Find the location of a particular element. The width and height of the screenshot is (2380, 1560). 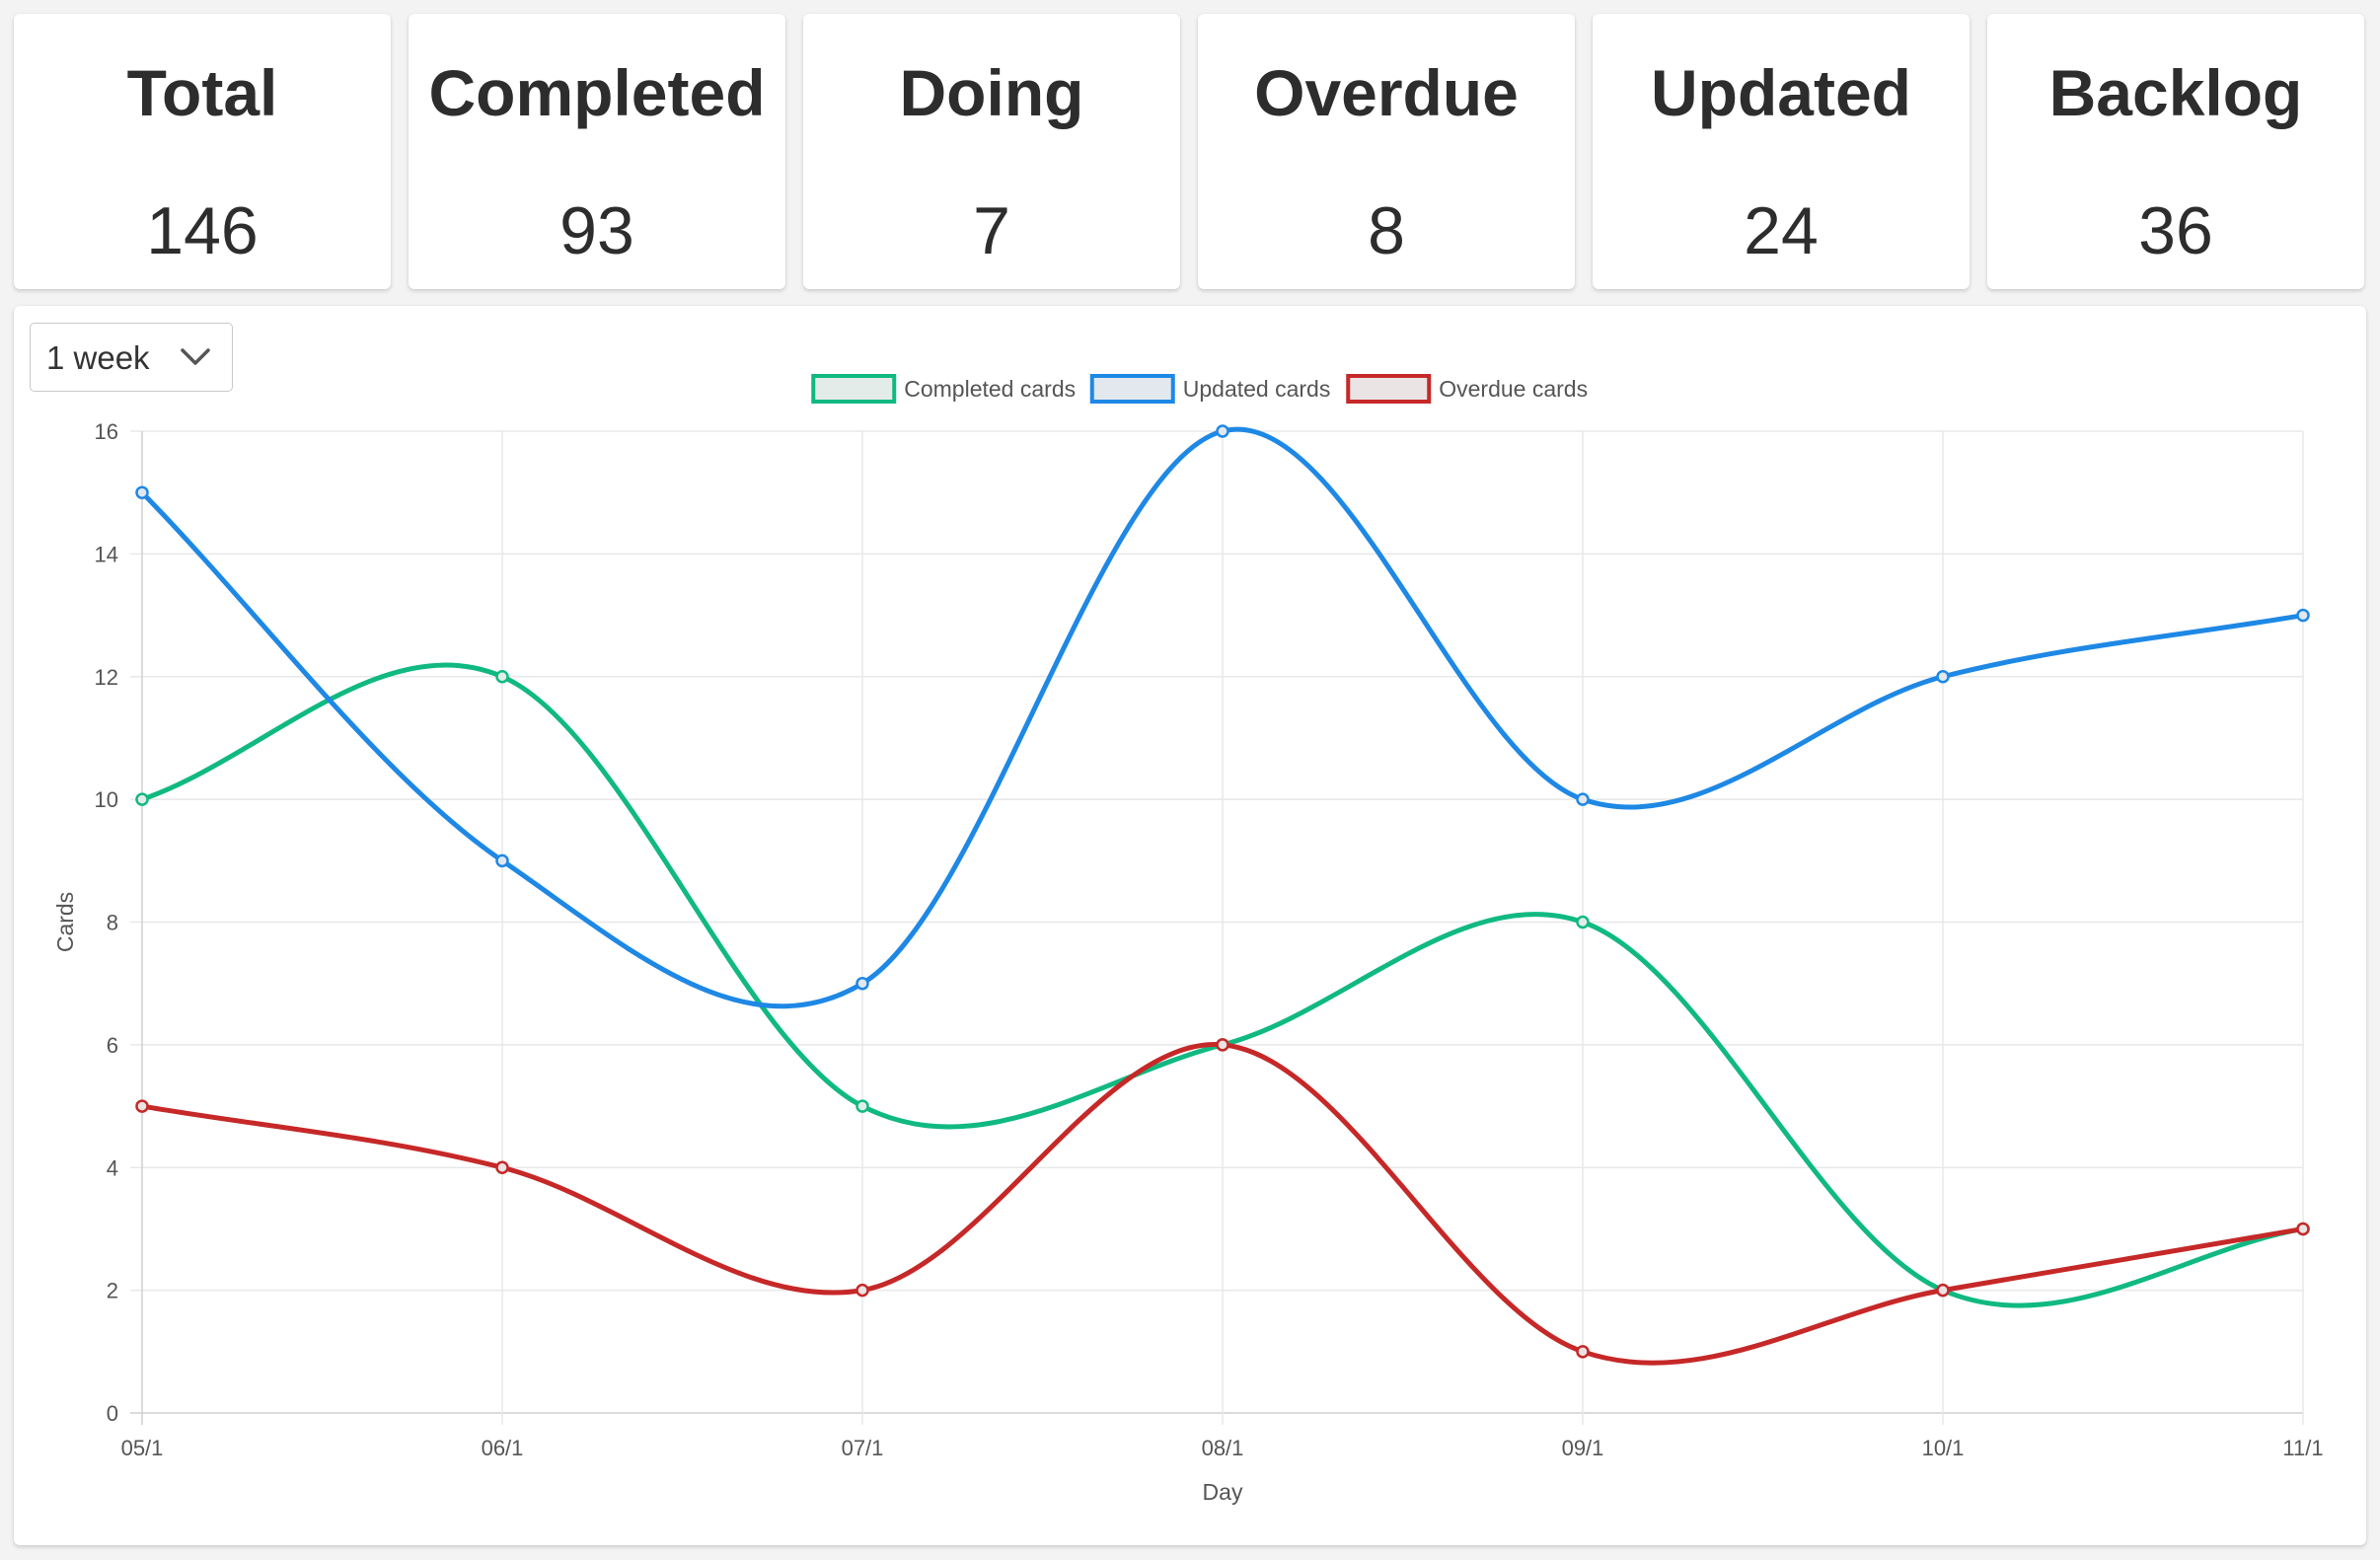

x-tick-label: 05/1 is located at coordinates (142, 1448).